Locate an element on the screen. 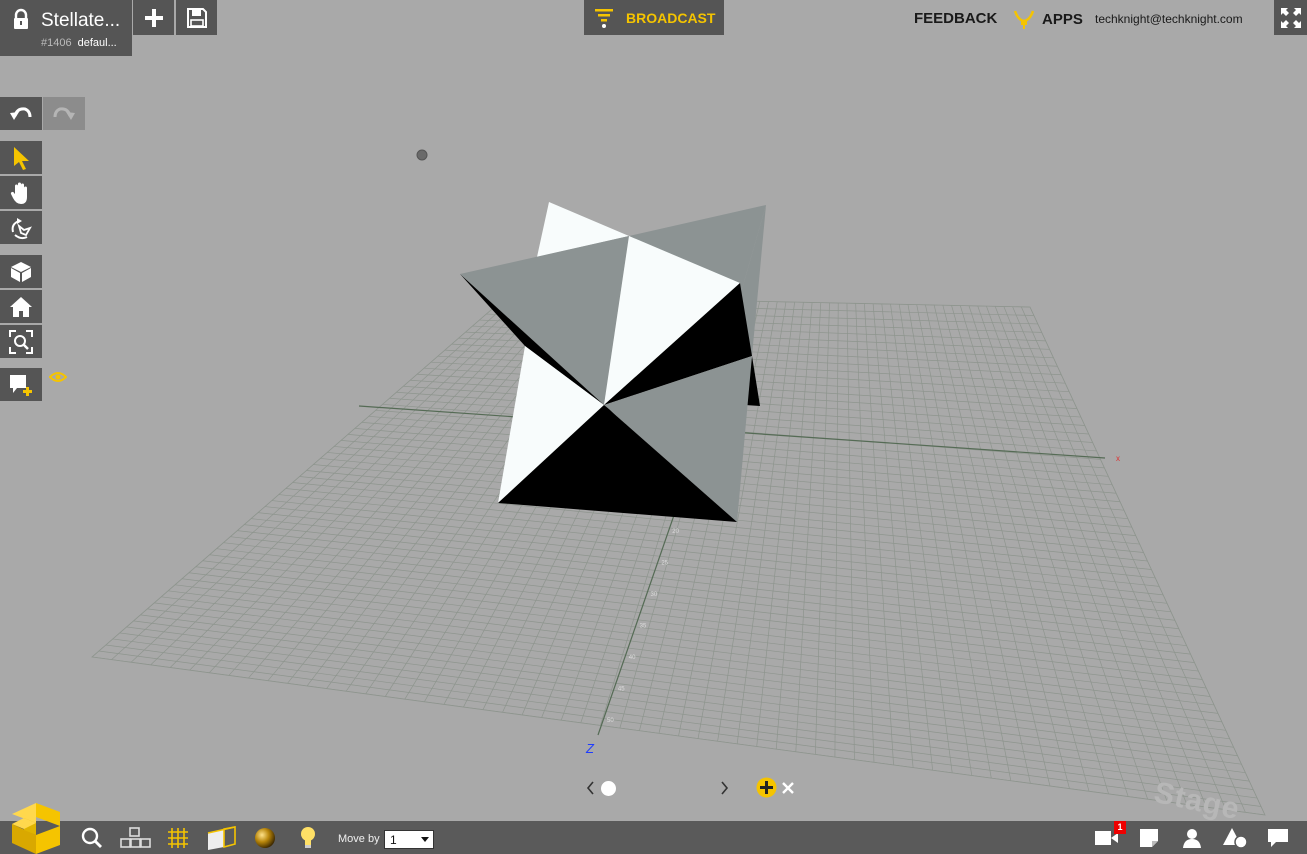 The height and width of the screenshot is (854, 1307). scene-dot is located at coordinates (608, 788).